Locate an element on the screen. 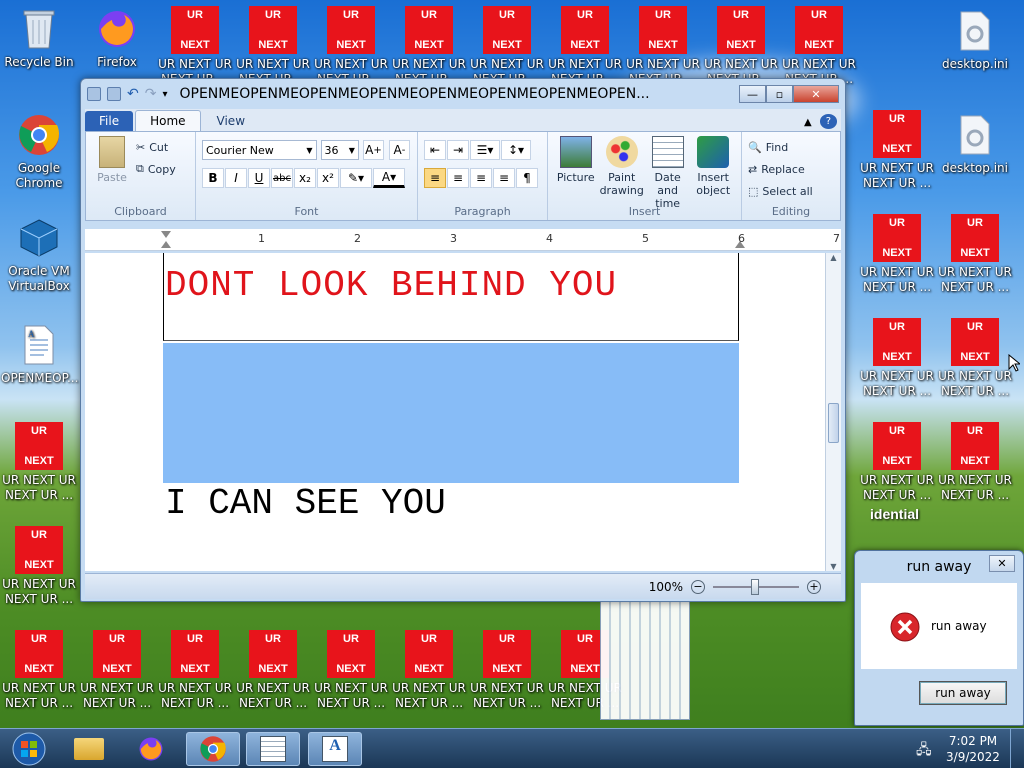 This screenshot has width=1024, height=768. shrink-font-button: A- is located at coordinates (399, 150).